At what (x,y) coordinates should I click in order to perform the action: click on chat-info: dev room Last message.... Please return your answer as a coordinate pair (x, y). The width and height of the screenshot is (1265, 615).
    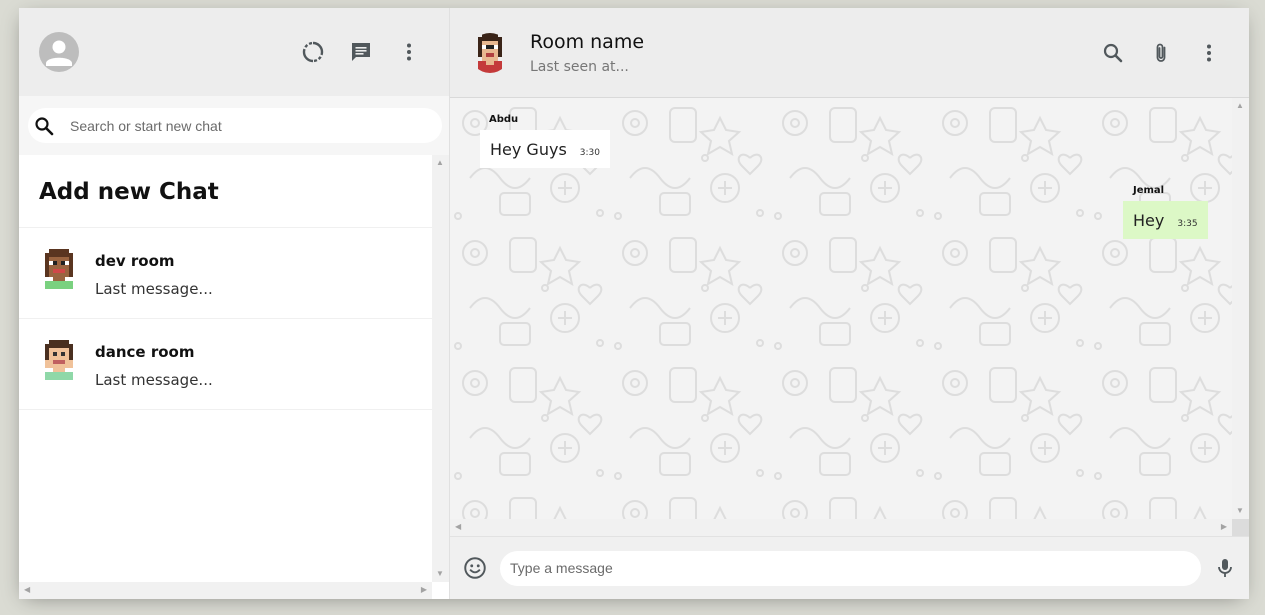
    Looking at the image, I should click on (154, 273).